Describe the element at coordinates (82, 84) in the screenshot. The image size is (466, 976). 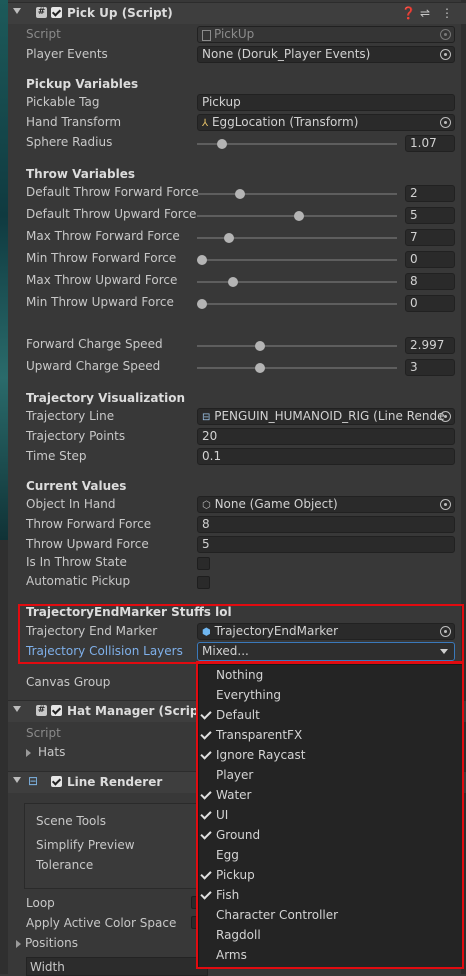
I see `pickup-variables-header: Pickup Variables` at that location.